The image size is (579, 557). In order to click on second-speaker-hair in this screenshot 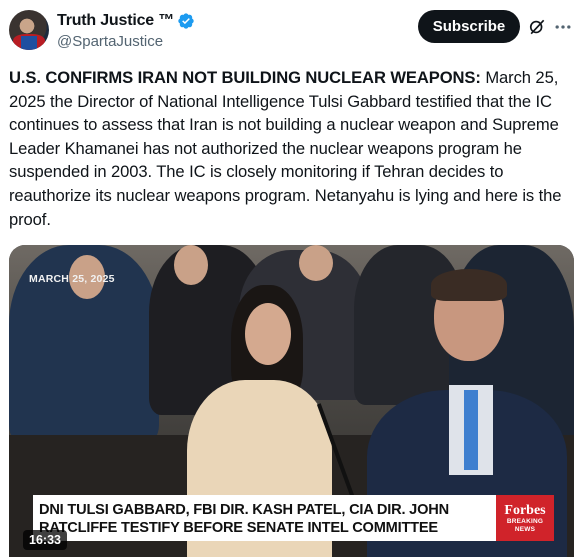, I will do `click(469, 285)`.